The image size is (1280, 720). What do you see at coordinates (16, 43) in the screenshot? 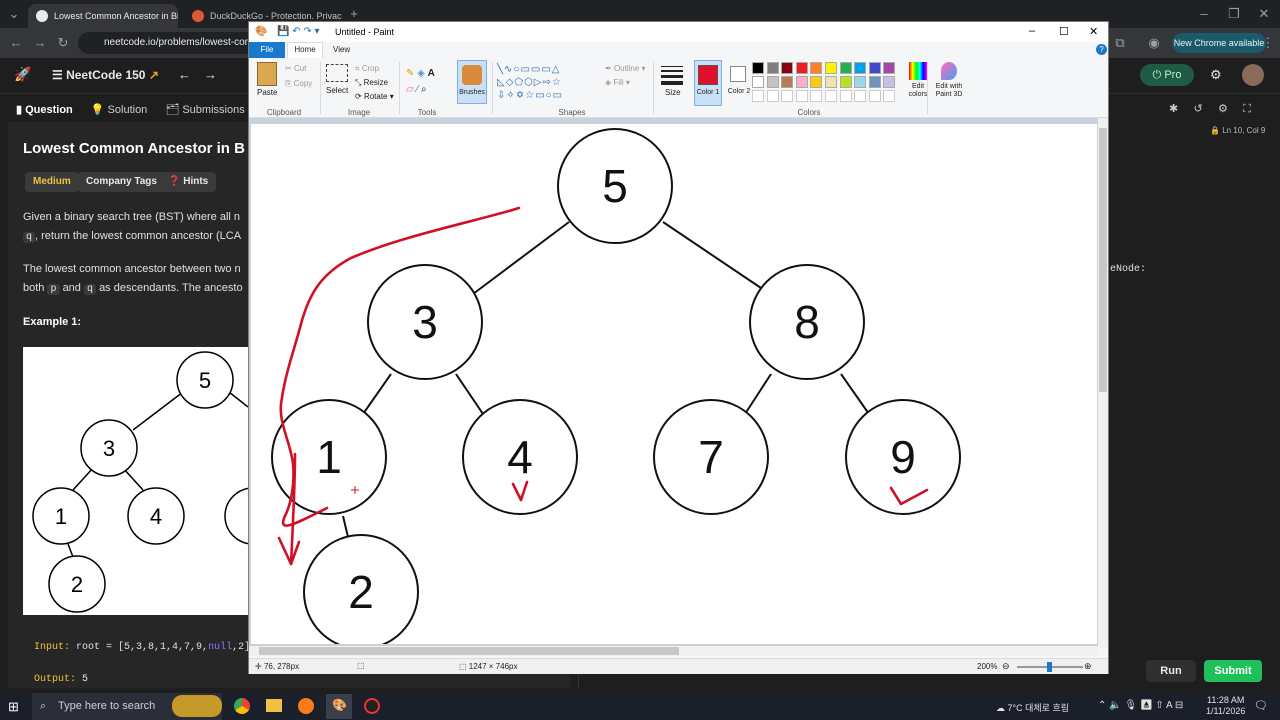
I see `back-icon: ←` at bounding box center [16, 43].